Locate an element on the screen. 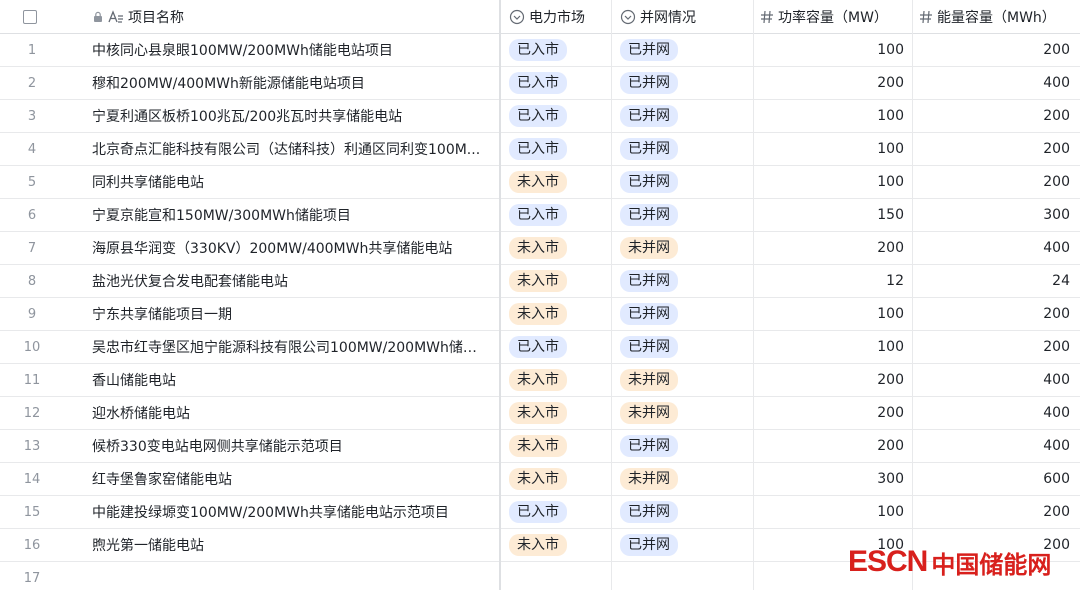 This screenshot has height=590, width=1080. table-row: 12 迎水桥储能电站 未入市 未并网 200 400 is located at coordinates (540, 413).